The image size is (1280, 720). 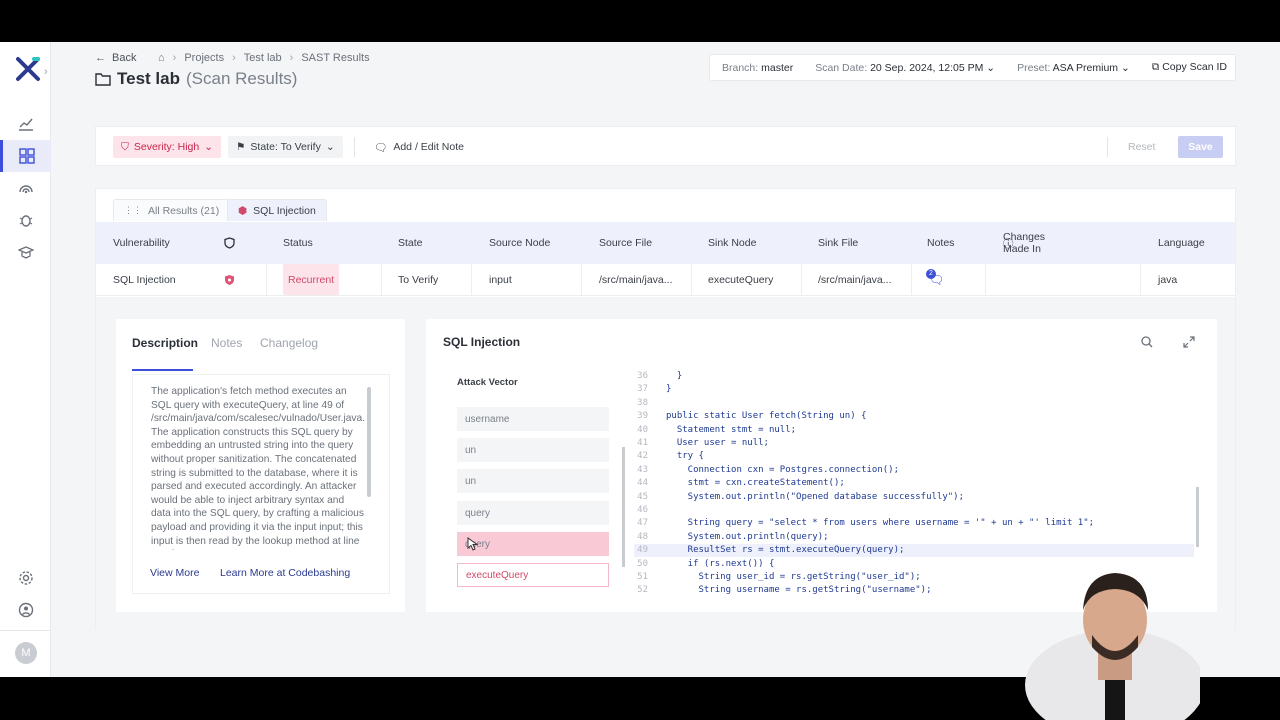 What do you see at coordinates (642, 590) in the screenshot?
I see `line-number: 52` at bounding box center [642, 590].